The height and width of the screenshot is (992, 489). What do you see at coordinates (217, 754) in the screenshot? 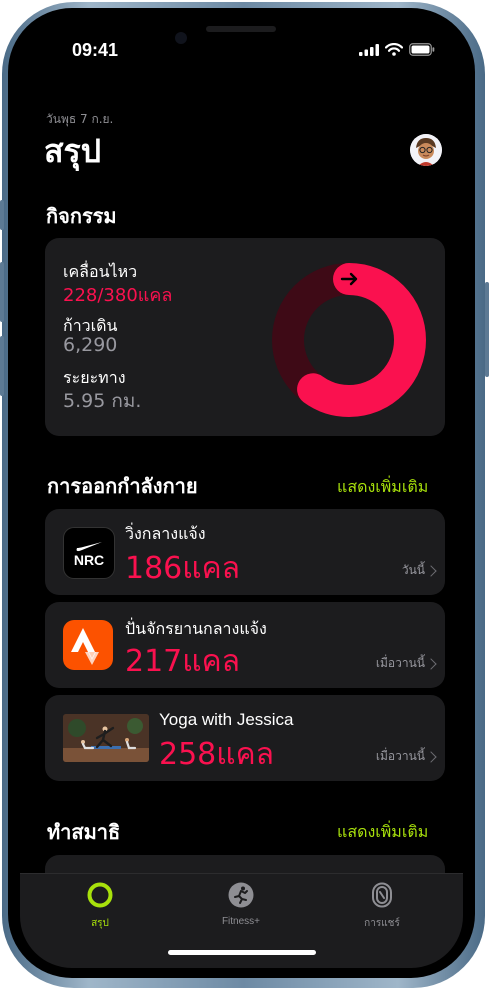
I see `workout-calories: 258แคล` at bounding box center [217, 754].